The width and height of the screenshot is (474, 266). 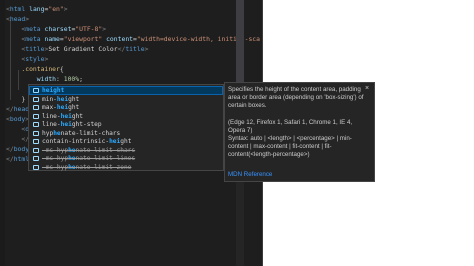 I want to click on code-line: <title>Set Gradient Color</title>, so click(x=77, y=49).